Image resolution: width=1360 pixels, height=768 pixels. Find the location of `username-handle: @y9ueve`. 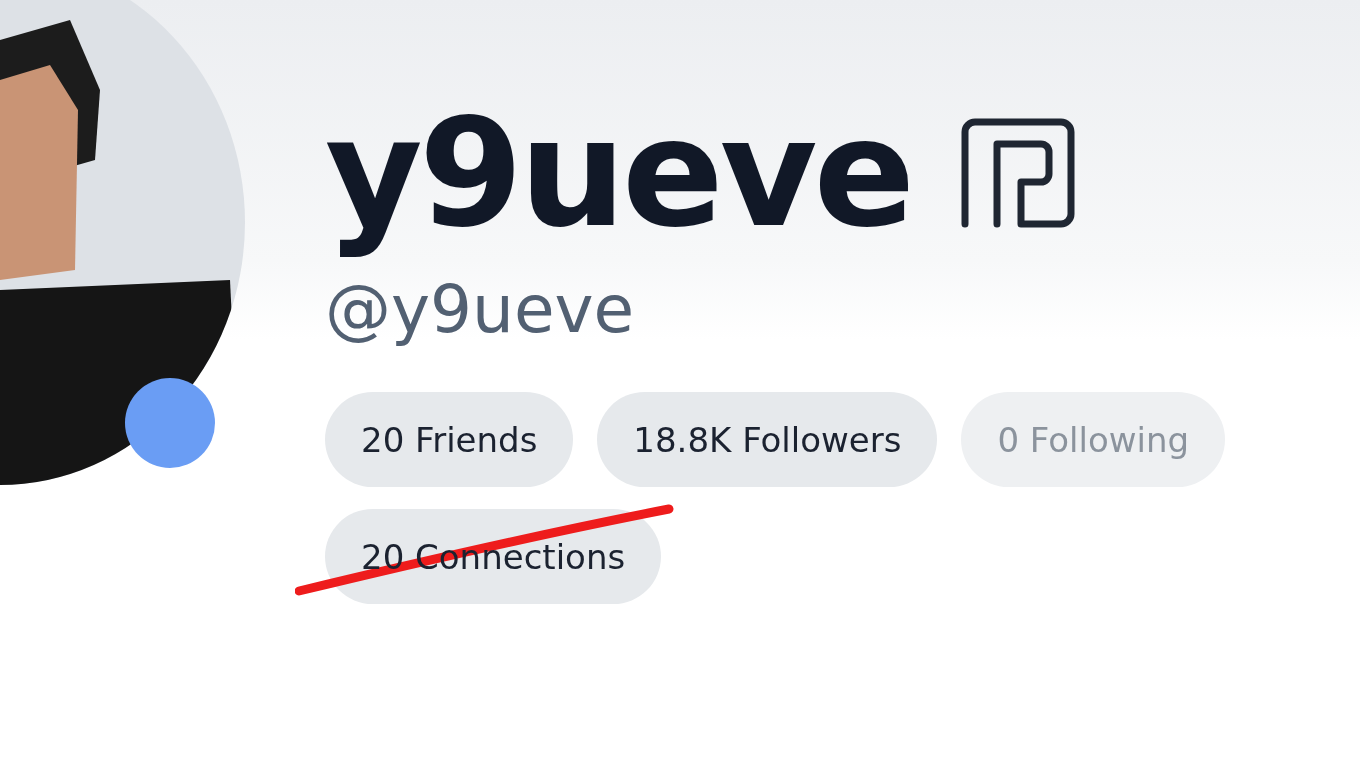

username-handle: @y9ueve is located at coordinates (480, 310).